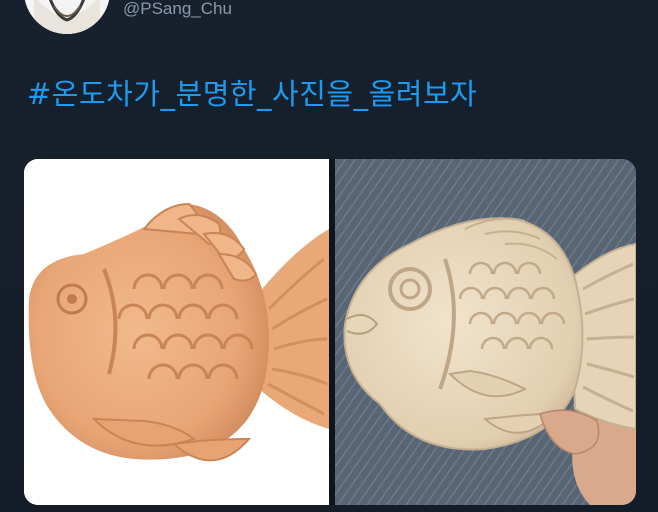 The height and width of the screenshot is (512, 658). I want to click on user-handle: @PSang_Chu, so click(177, 9).